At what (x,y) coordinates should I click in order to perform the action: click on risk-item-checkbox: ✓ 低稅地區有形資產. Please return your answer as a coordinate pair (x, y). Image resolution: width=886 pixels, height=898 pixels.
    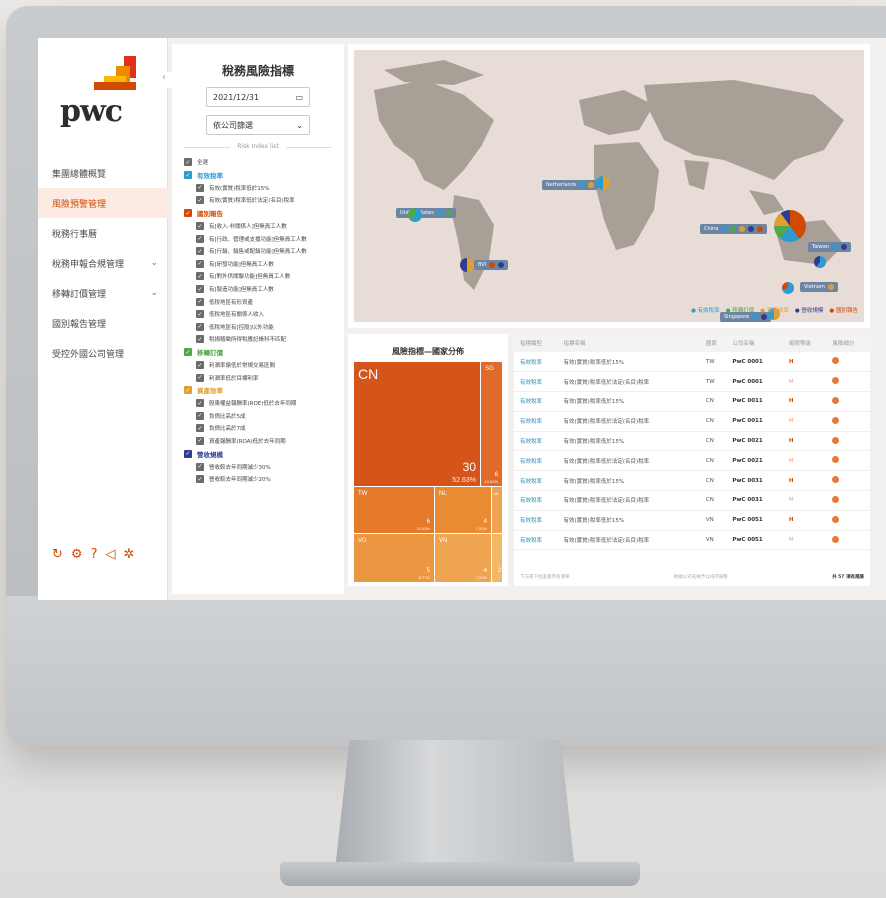
    Looking at the image, I should click on (258, 301).